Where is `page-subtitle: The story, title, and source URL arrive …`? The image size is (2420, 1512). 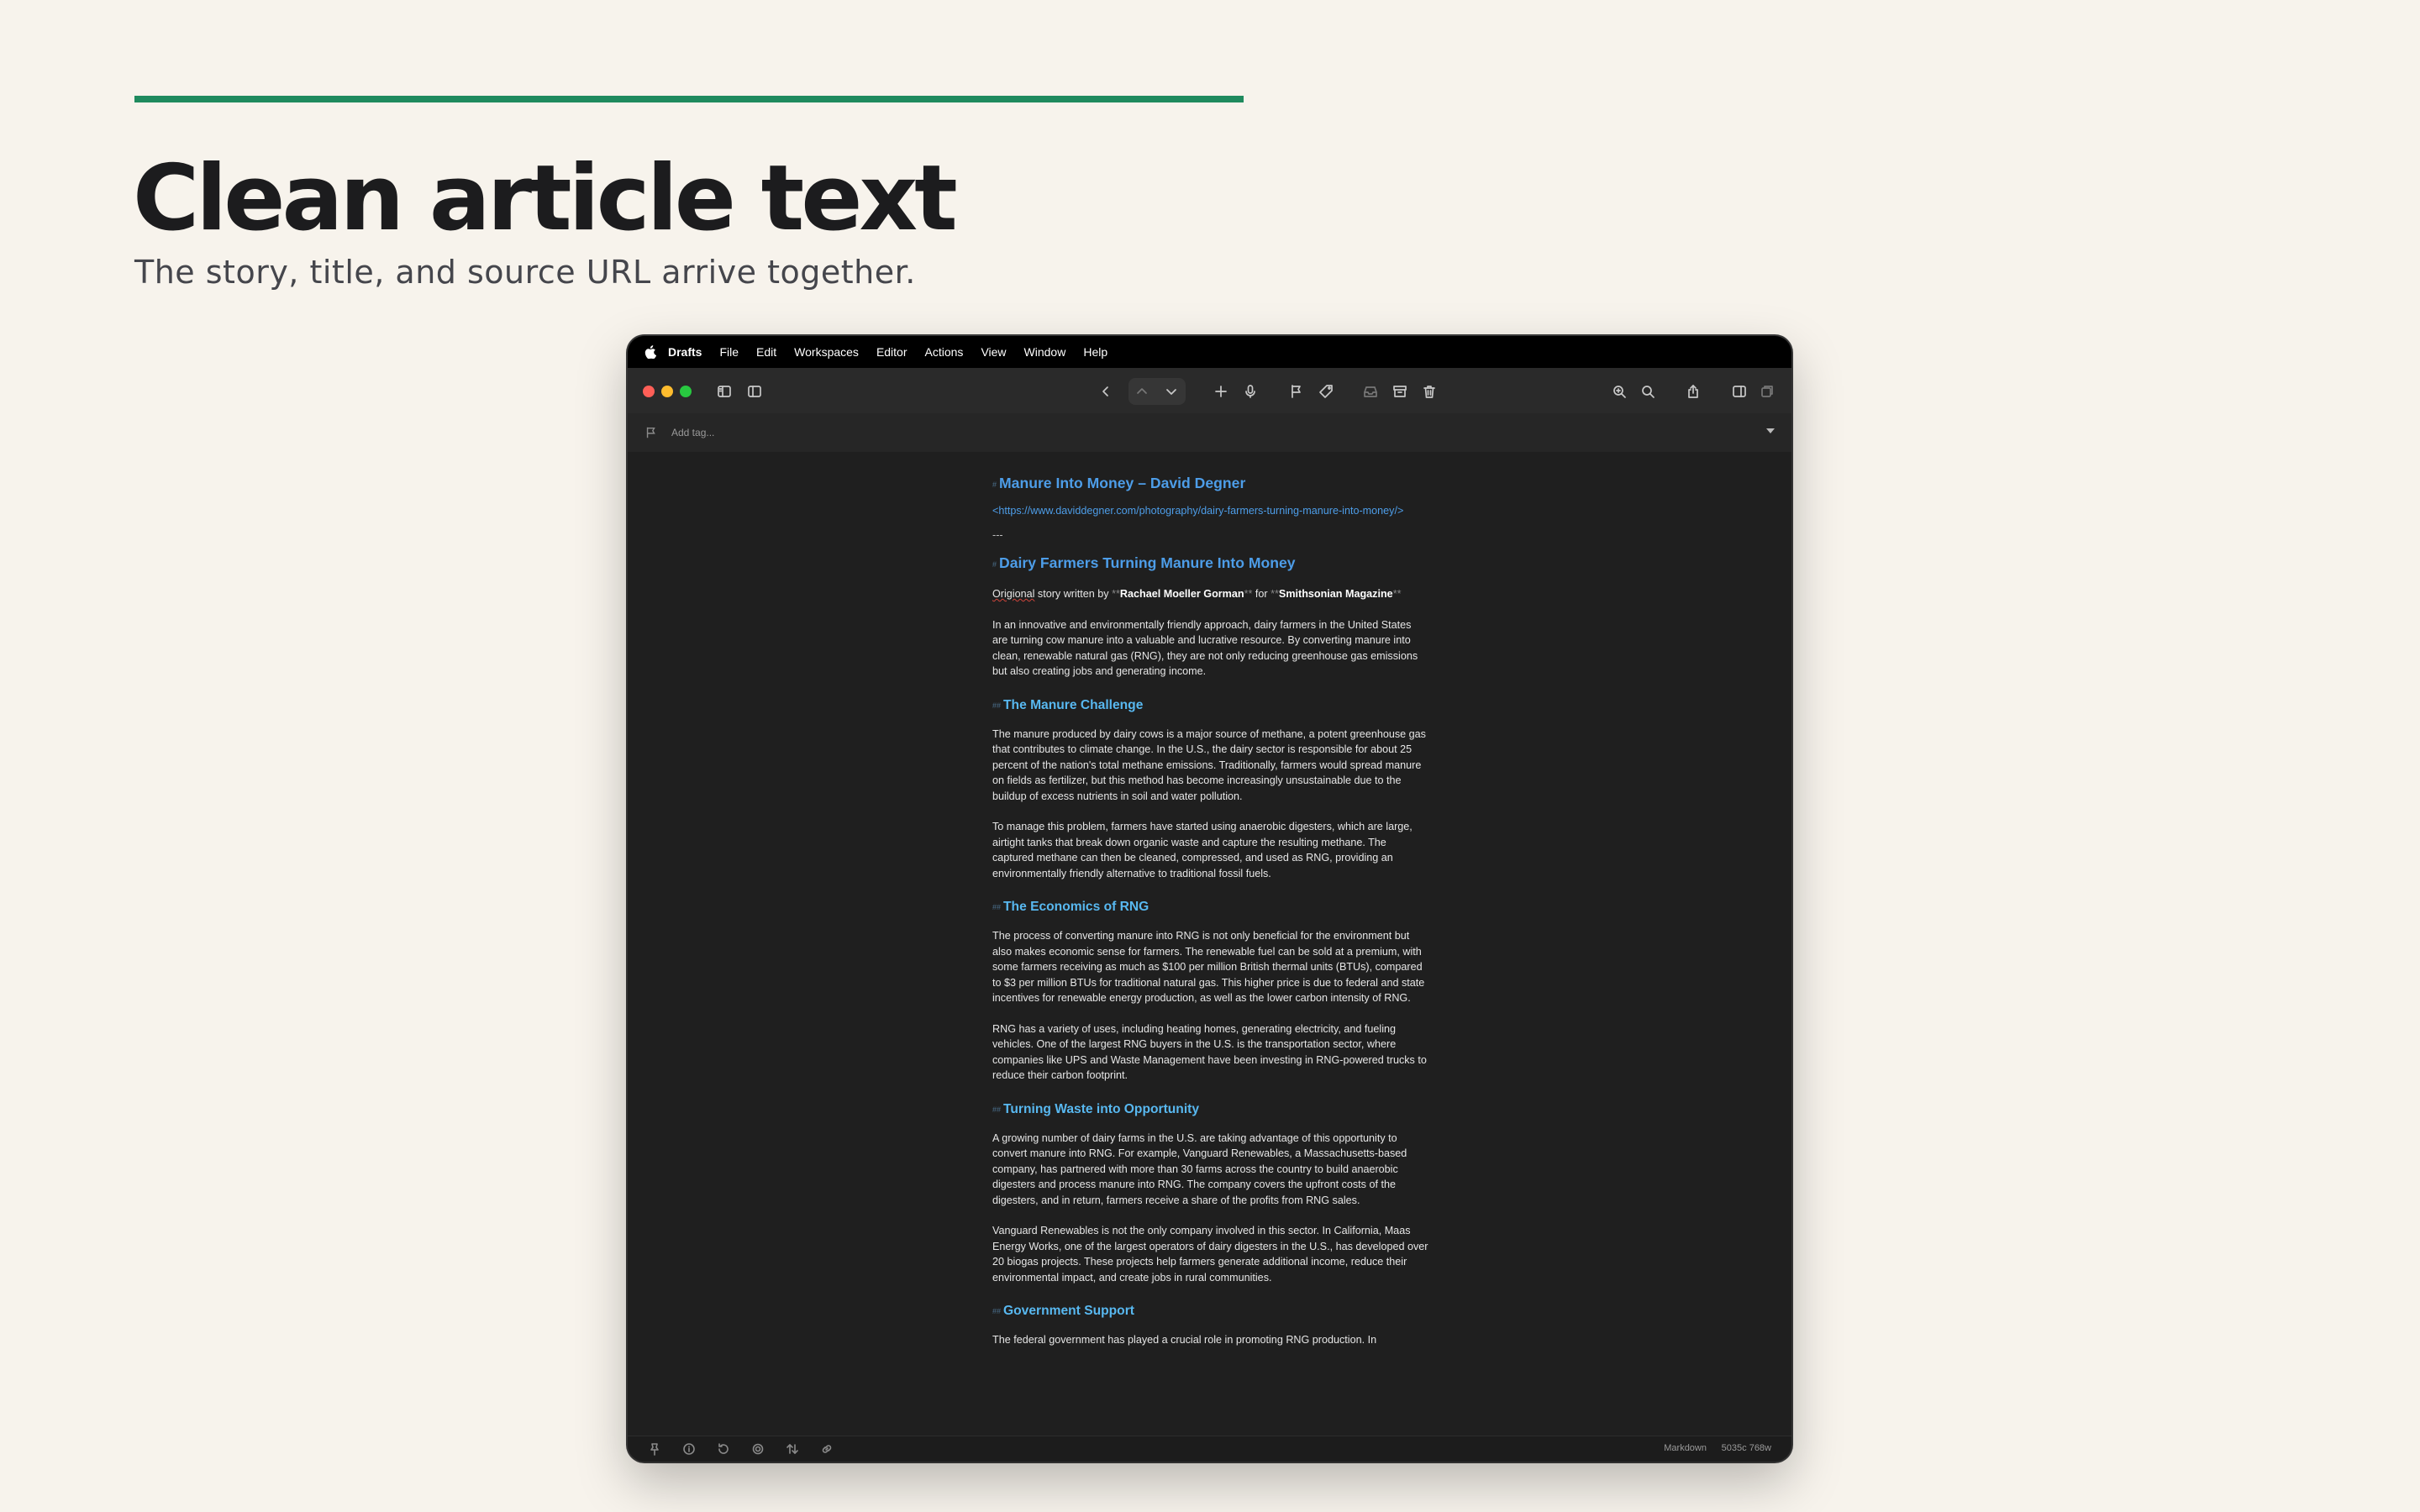 page-subtitle: The story, title, and source URL arrive … is located at coordinates (525, 272).